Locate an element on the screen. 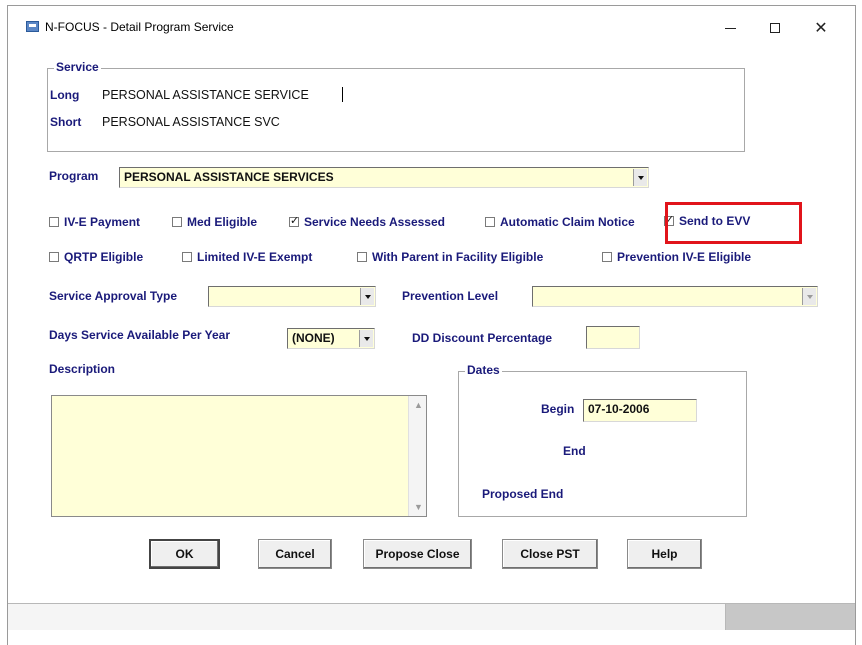 The width and height of the screenshot is (862, 645). service-legend: Service is located at coordinates (77, 67).